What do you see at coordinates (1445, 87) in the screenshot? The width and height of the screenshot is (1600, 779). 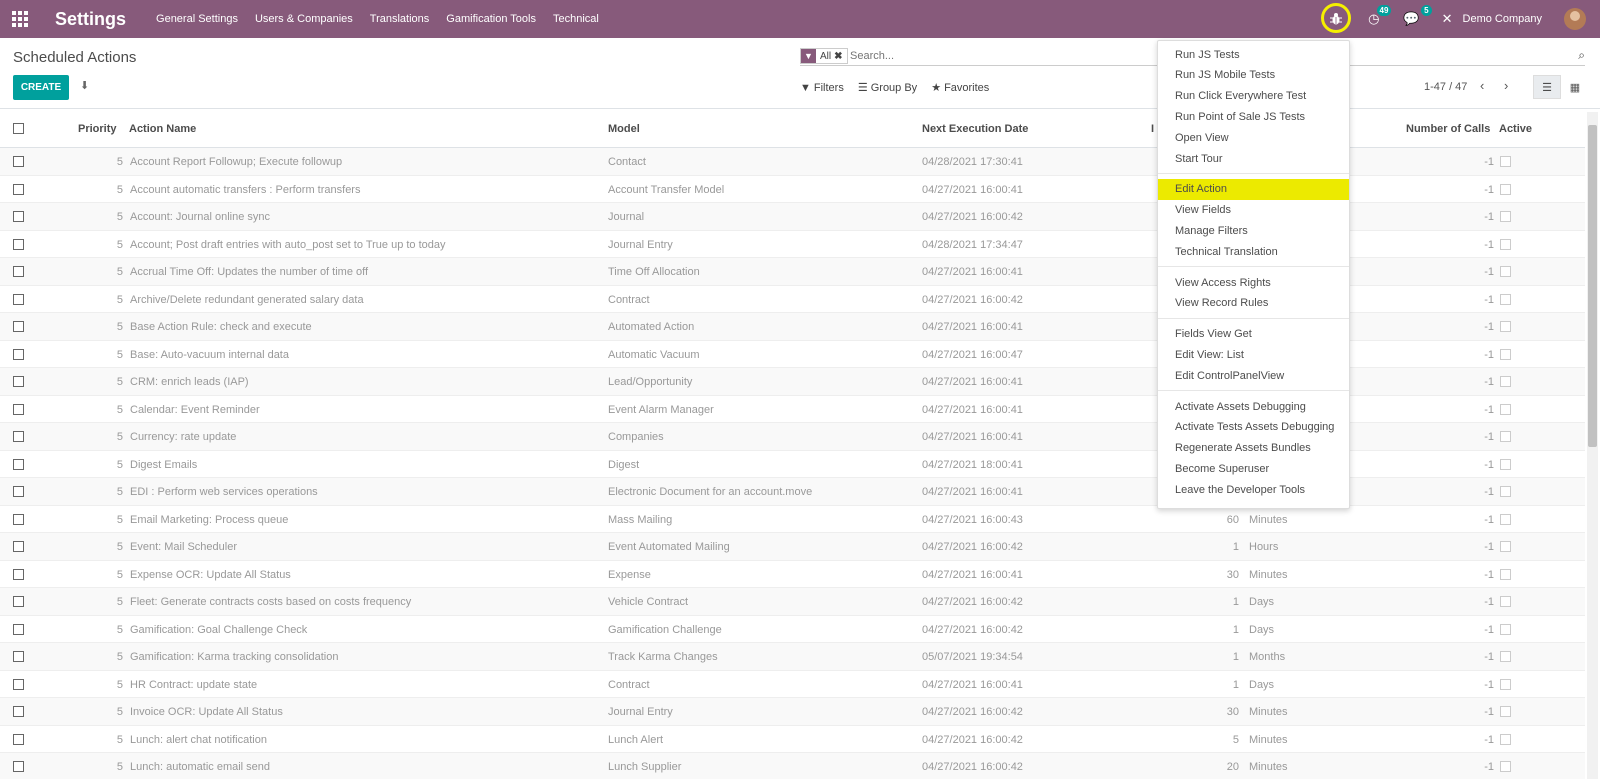 I see `pager-value: 1-47 / 47` at bounding box center [1445, 87].